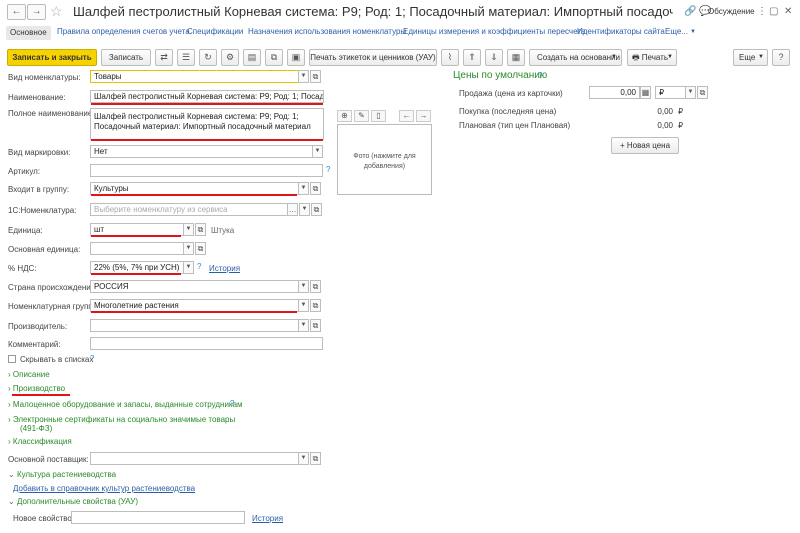 Image resolution: width=800 pixels, height=533 pixels. I want to click on tab-accounting-rules: Правила определения счетов учета, so click(123, 31).